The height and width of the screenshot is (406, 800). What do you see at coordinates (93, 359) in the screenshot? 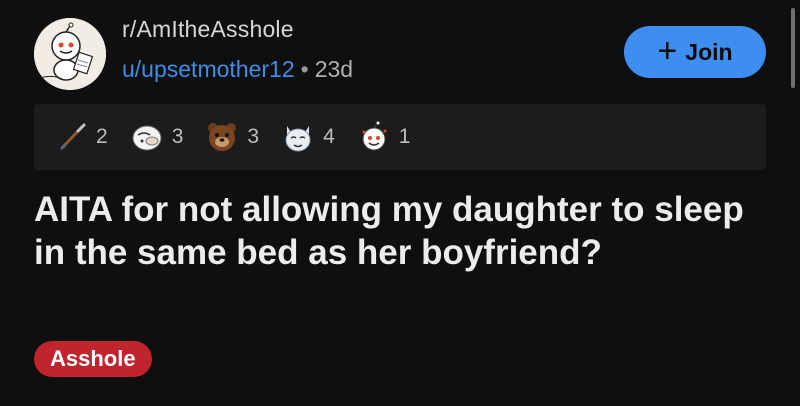
I see `post-flair-badge: Asshole` at bounding box center [93, 359].